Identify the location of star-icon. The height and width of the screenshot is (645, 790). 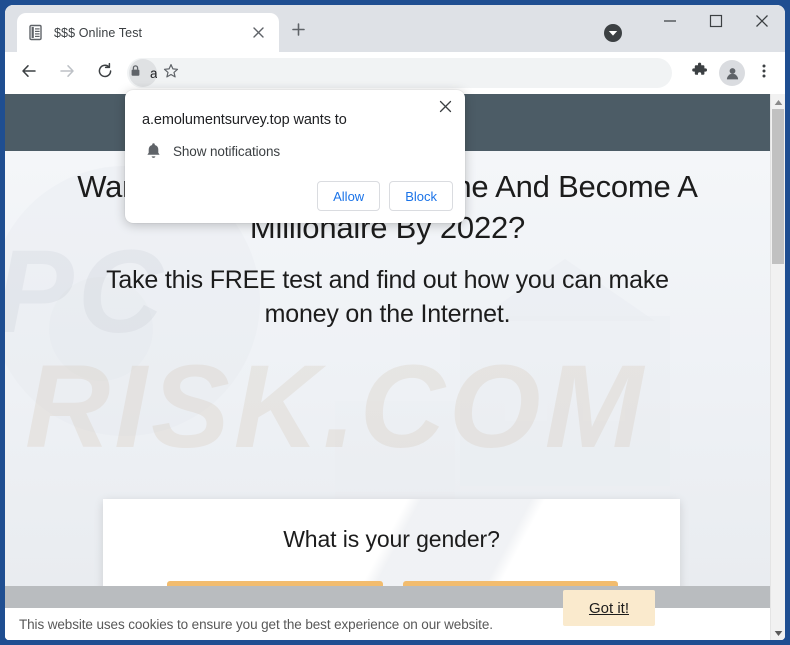
(171, 73).